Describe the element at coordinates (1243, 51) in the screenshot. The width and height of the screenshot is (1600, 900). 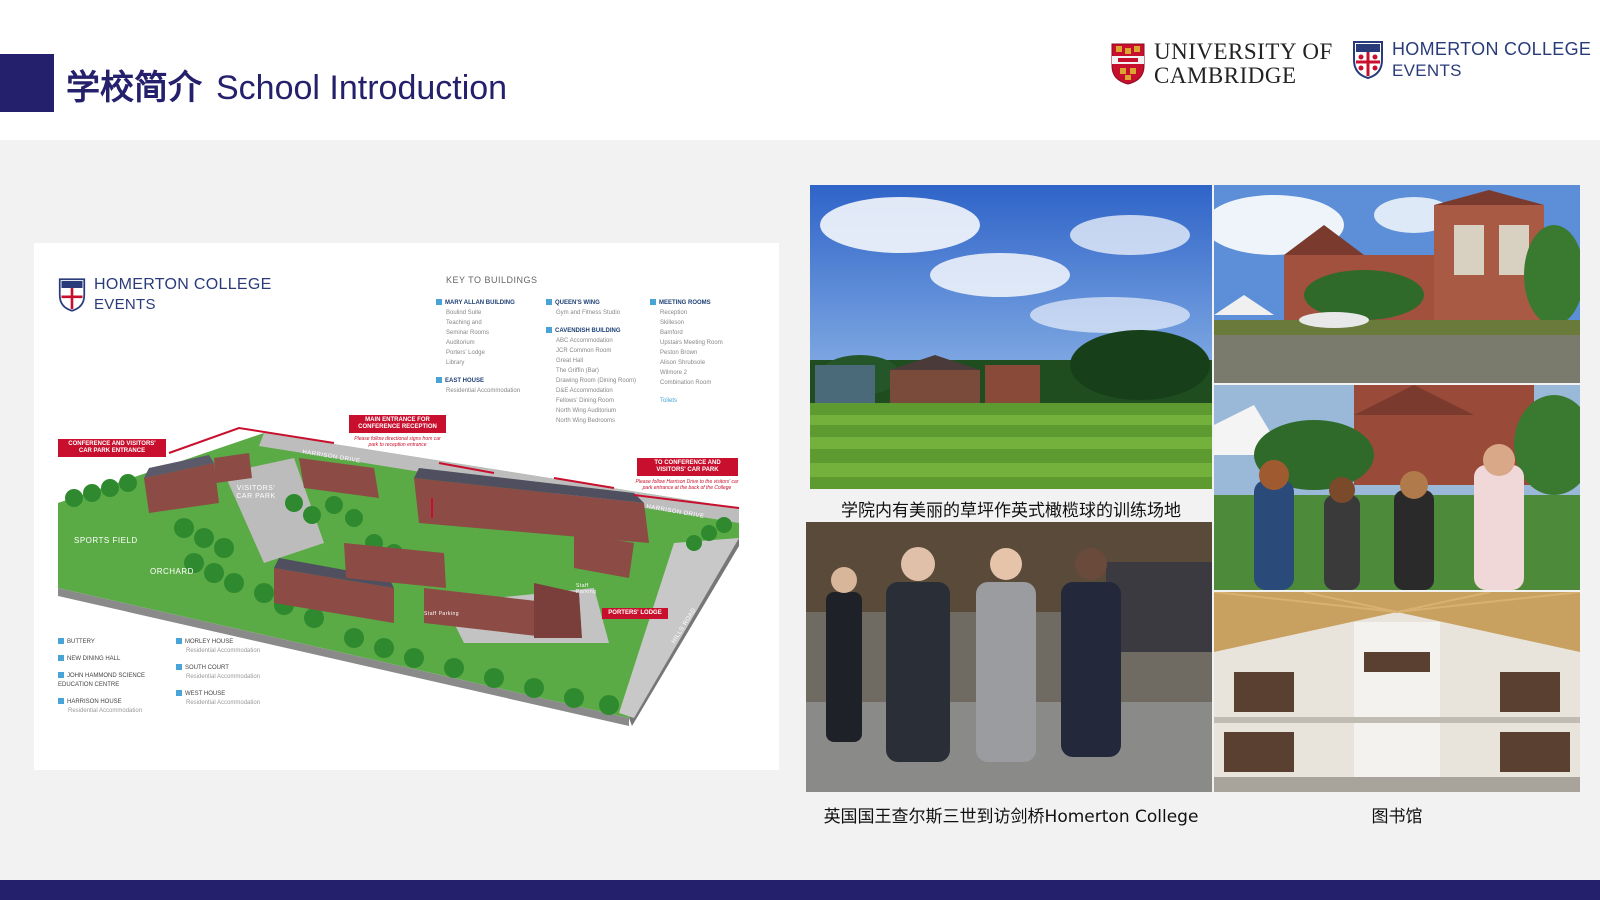
I see `cambridge-line1: UNIVERSITY OF` at that location.